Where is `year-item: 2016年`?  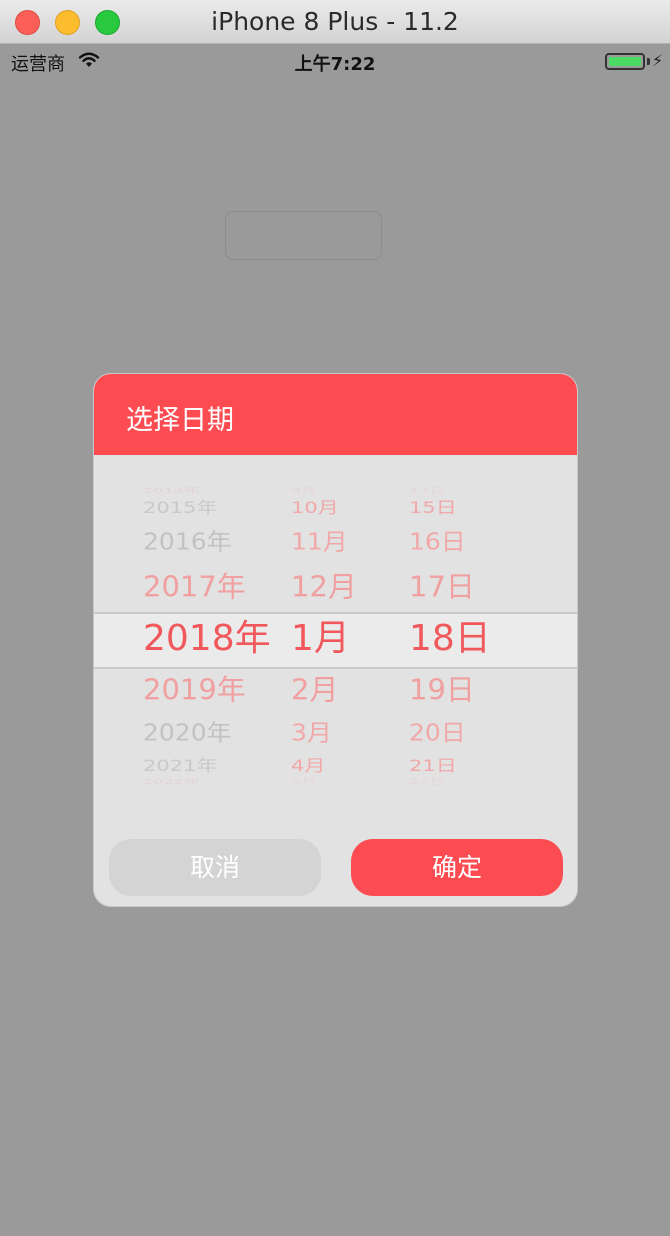
year-item: 2016年 is located at coordinates (187, 541).